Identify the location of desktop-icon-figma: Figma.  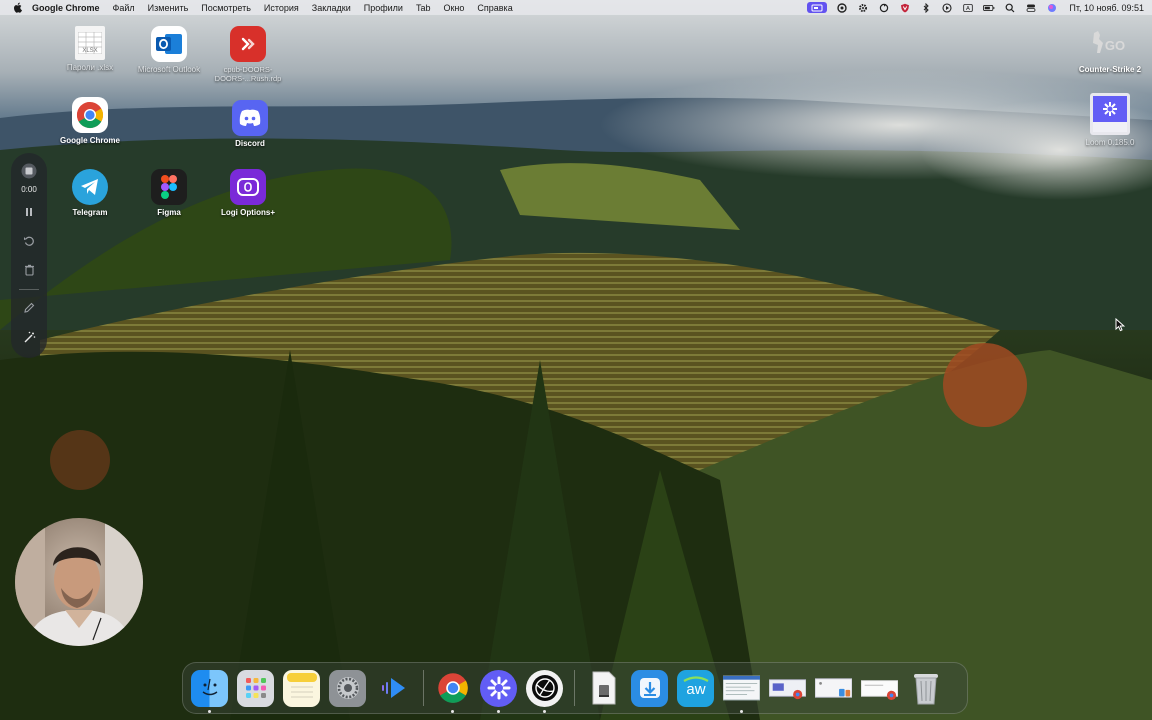
(169, 193).